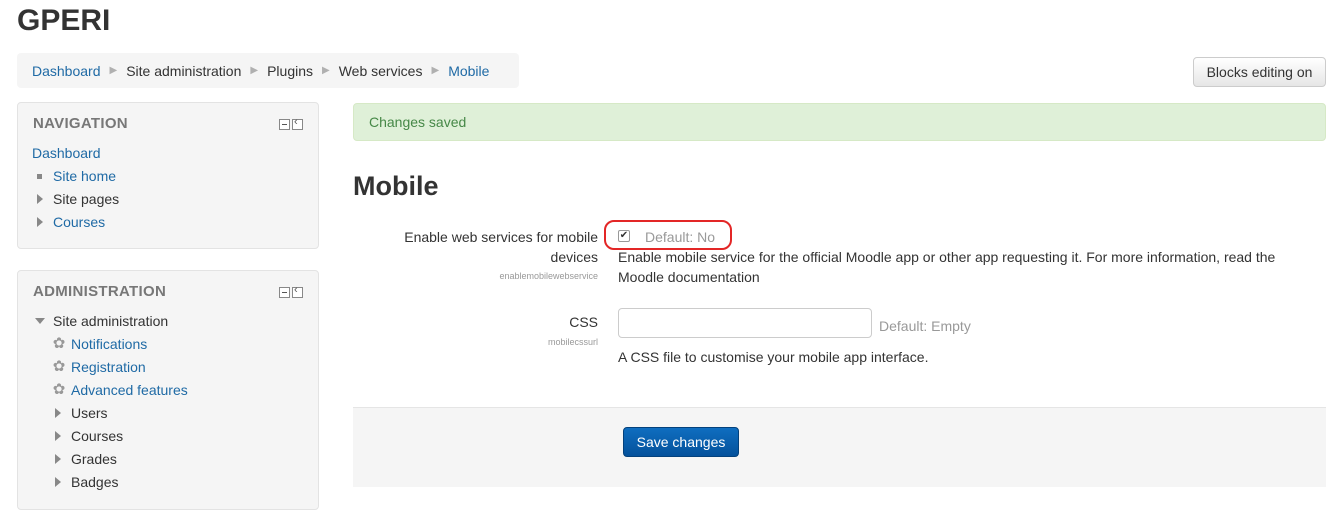  What do you see at coordinates (109, 344) in the screenshot?
I see `admin-item-label: Notifications` at bounding box center [109, 344].